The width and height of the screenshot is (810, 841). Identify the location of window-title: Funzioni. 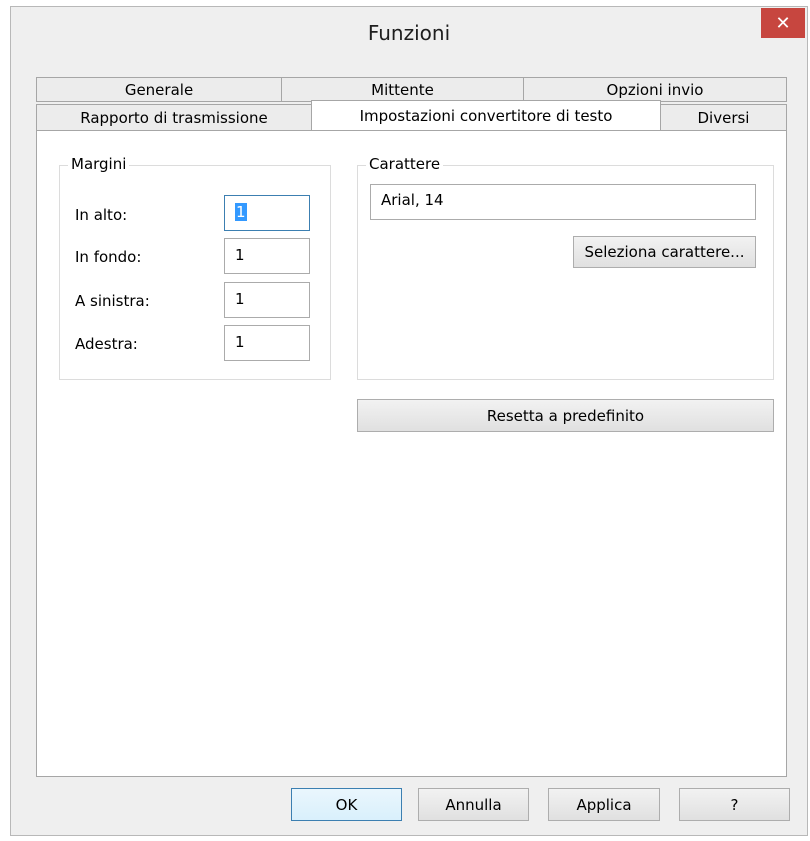
(409, 33).